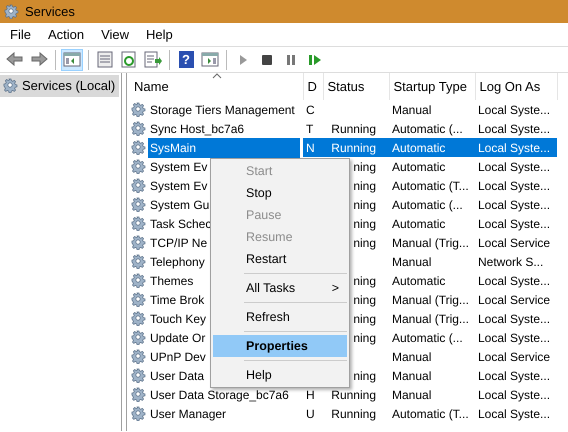 This screenshot has height=432, width=568. Describe the element at coordinates (216, 86) in the screenshot. I see `column-header: Name` at that location.